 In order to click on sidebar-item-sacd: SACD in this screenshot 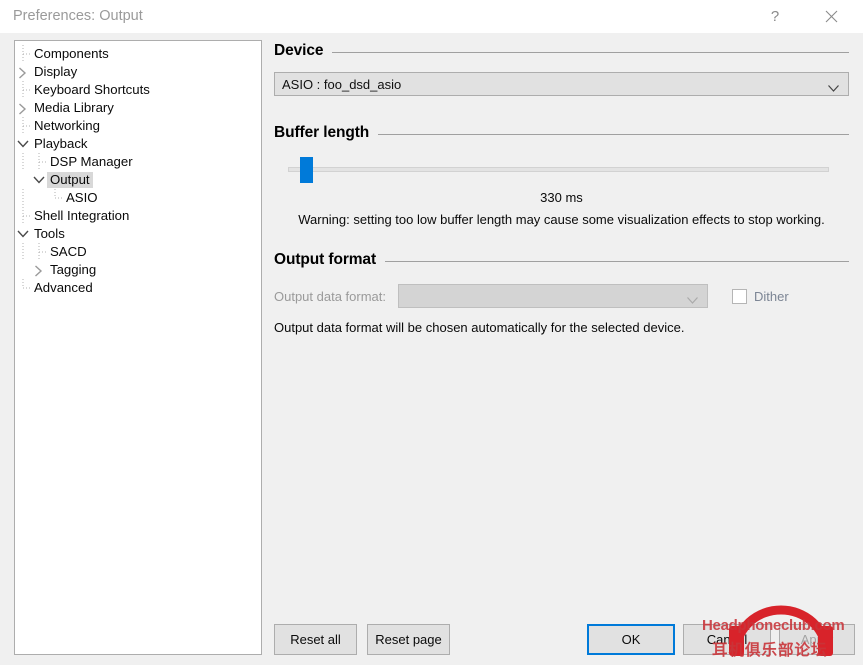, I will do `click(138, 252)`.